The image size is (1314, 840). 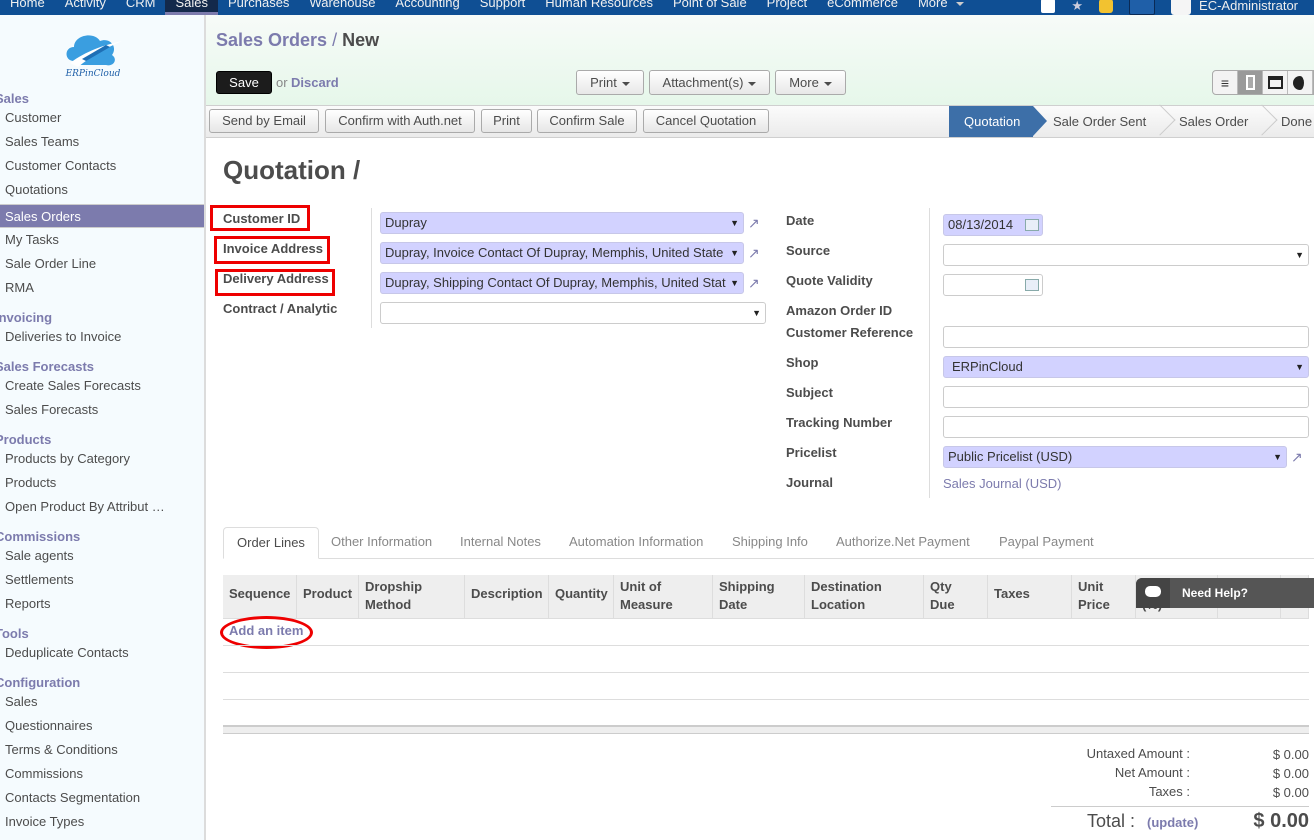 What do you see at coordinates (1126, 397) in the screenshot?
I see `subject-field` at bounding box center [1126, 397].